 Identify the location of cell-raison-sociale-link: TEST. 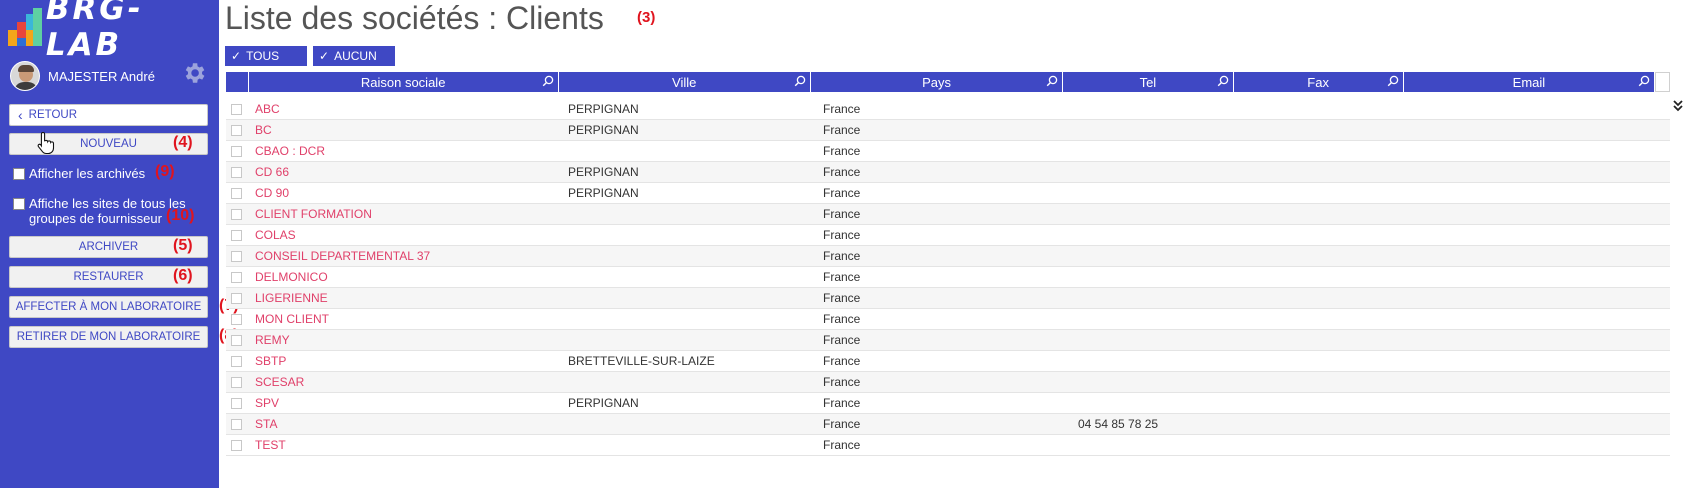
(405, 445).